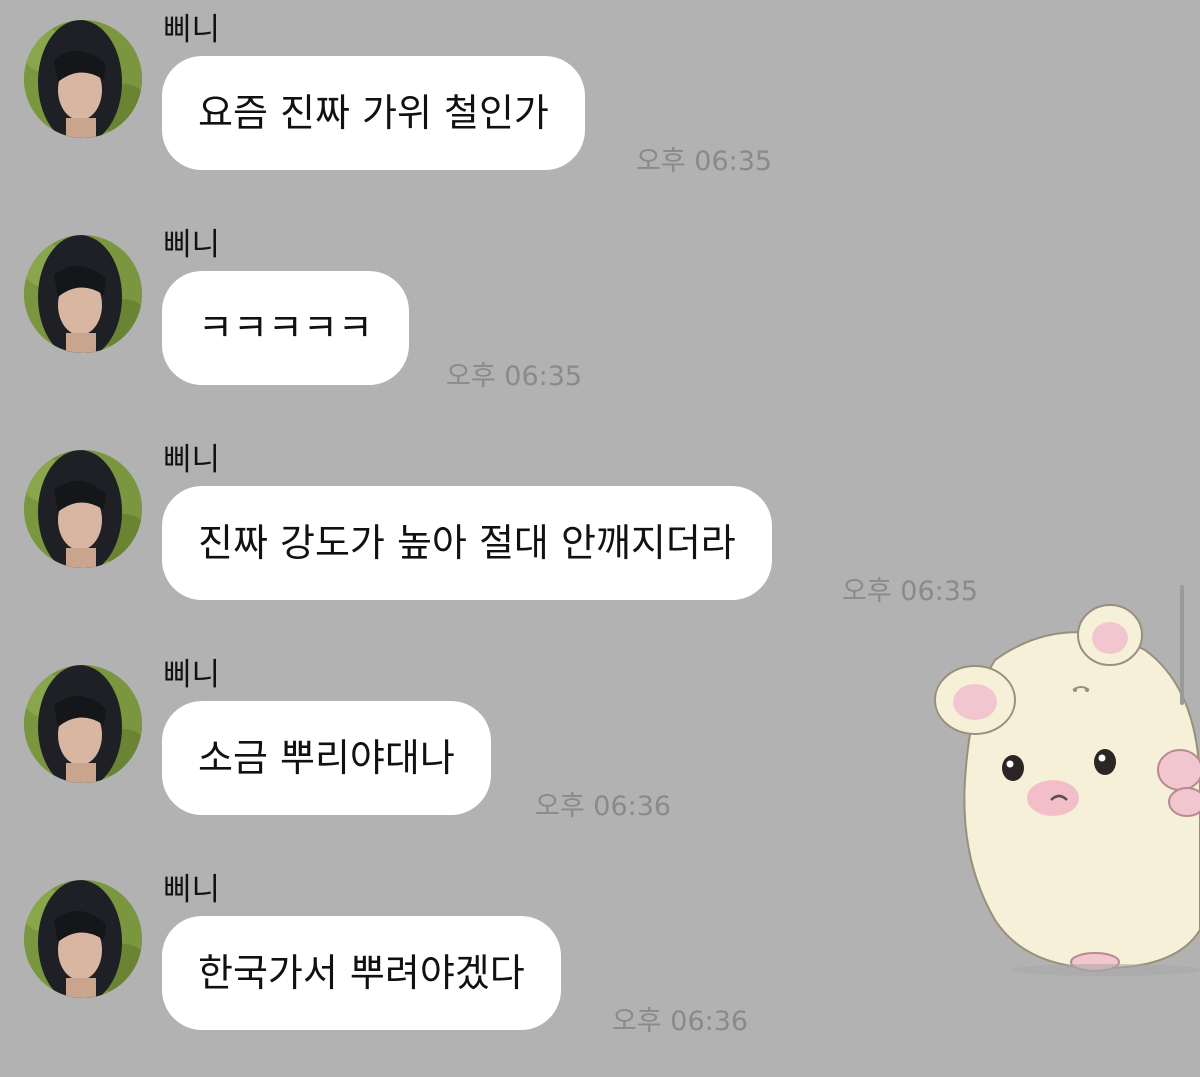 The height and width of the screenshot is (1077, 1200). I want to click on message-bubble: 소금 뿌리야대나, so click(326, 758).